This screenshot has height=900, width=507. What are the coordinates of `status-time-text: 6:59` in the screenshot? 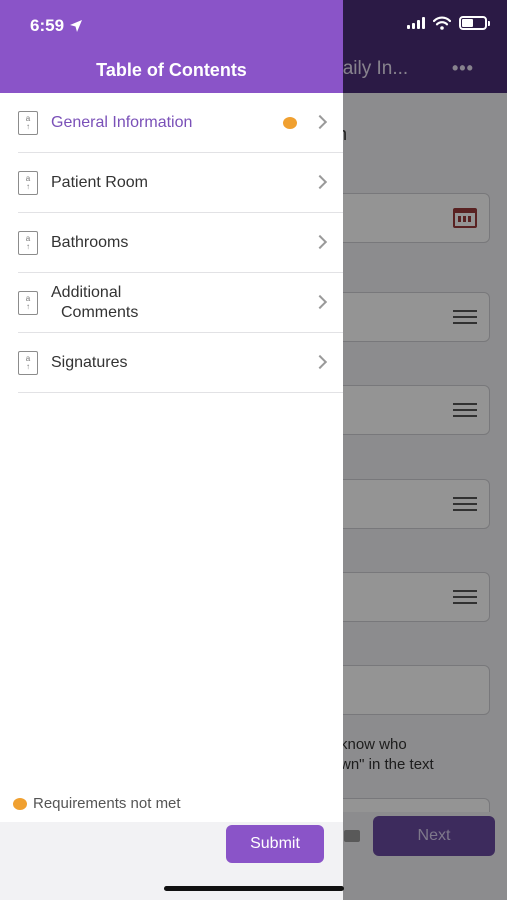 It's located at (47, 25).